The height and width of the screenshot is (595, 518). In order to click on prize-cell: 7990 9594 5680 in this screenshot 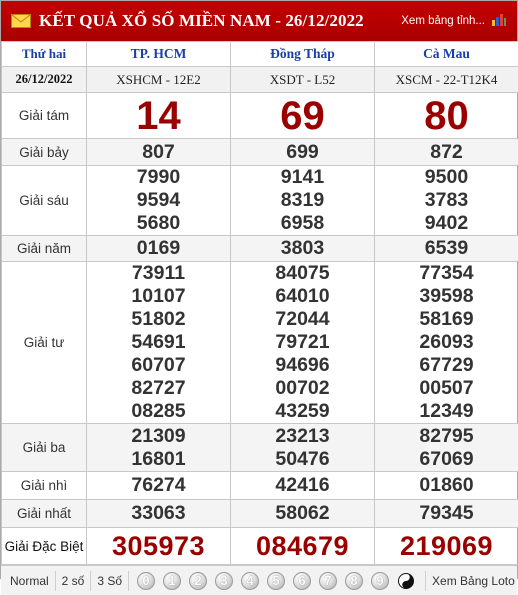, I will do `click(159, 201)`.